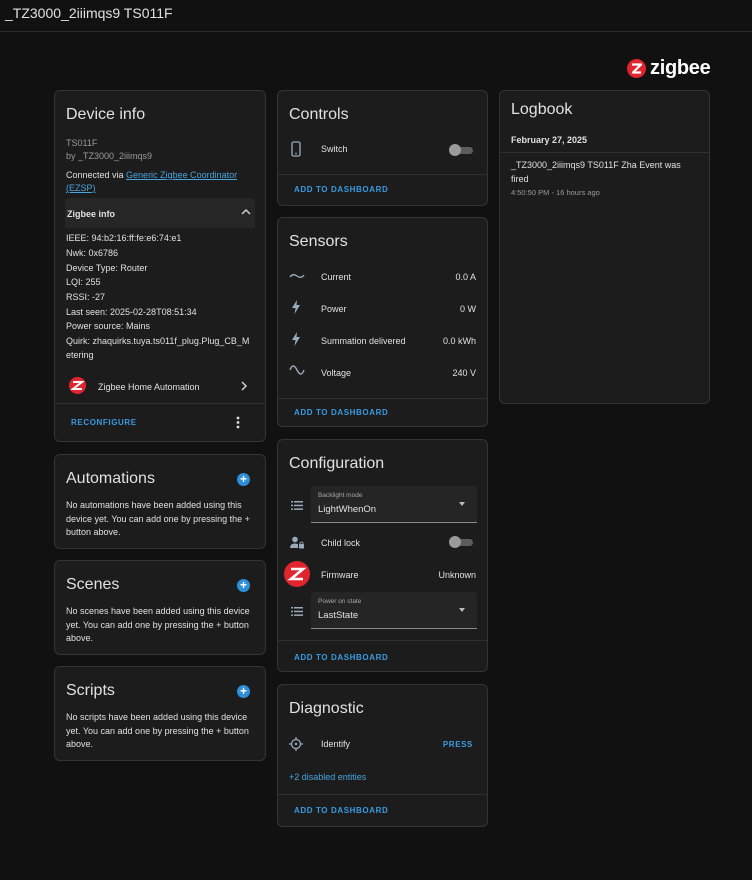 This screenshot has height=880, width=752. I want to click on sensors-add-to-dashboard: Add to dashboard, so click(341, 412).